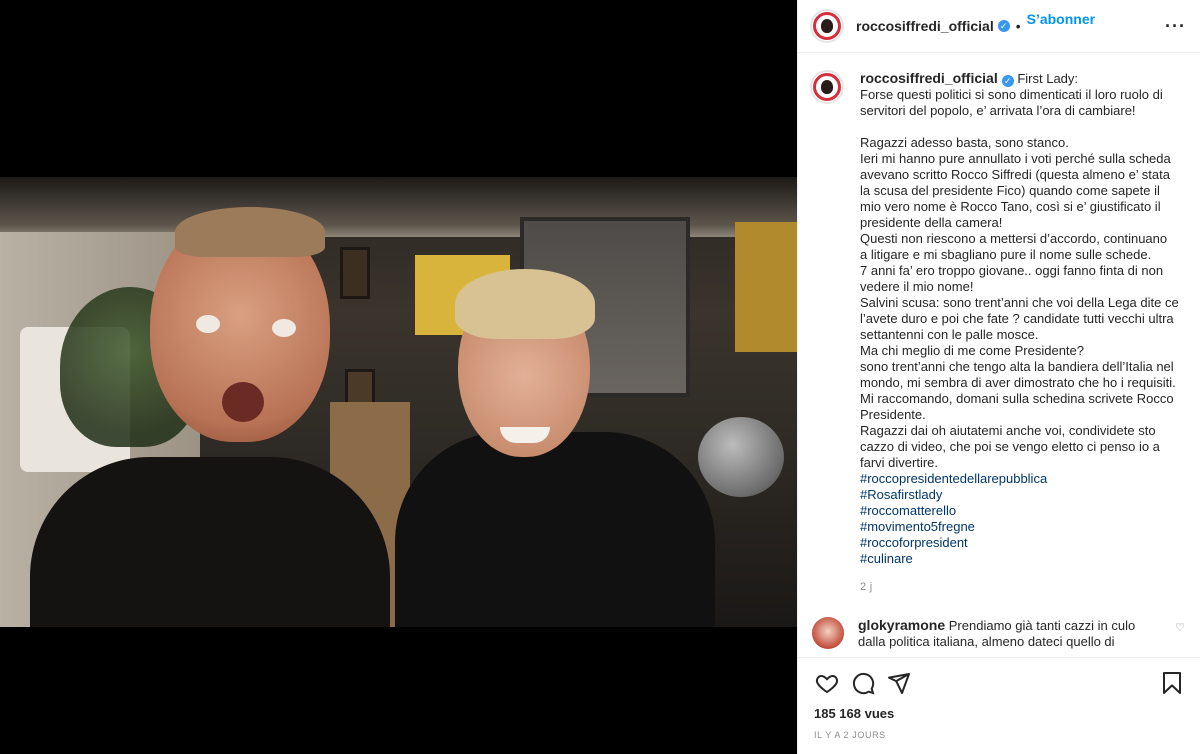  Describe the element at coordinates (1023, 495) in the screenshot. I see `hashtag-link: #Rosafirstlady` at that location.